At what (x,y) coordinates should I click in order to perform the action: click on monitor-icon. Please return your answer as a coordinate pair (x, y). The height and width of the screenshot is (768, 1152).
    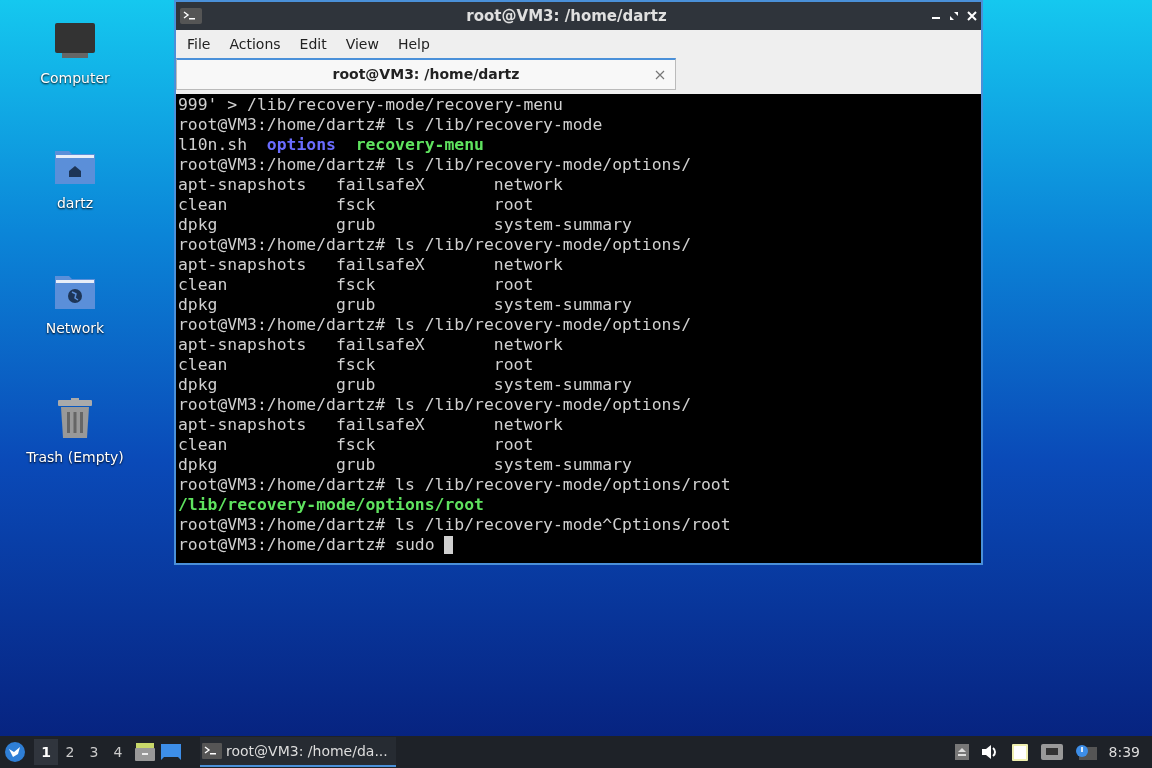
    Looking at the image, I should click on (75, 41).